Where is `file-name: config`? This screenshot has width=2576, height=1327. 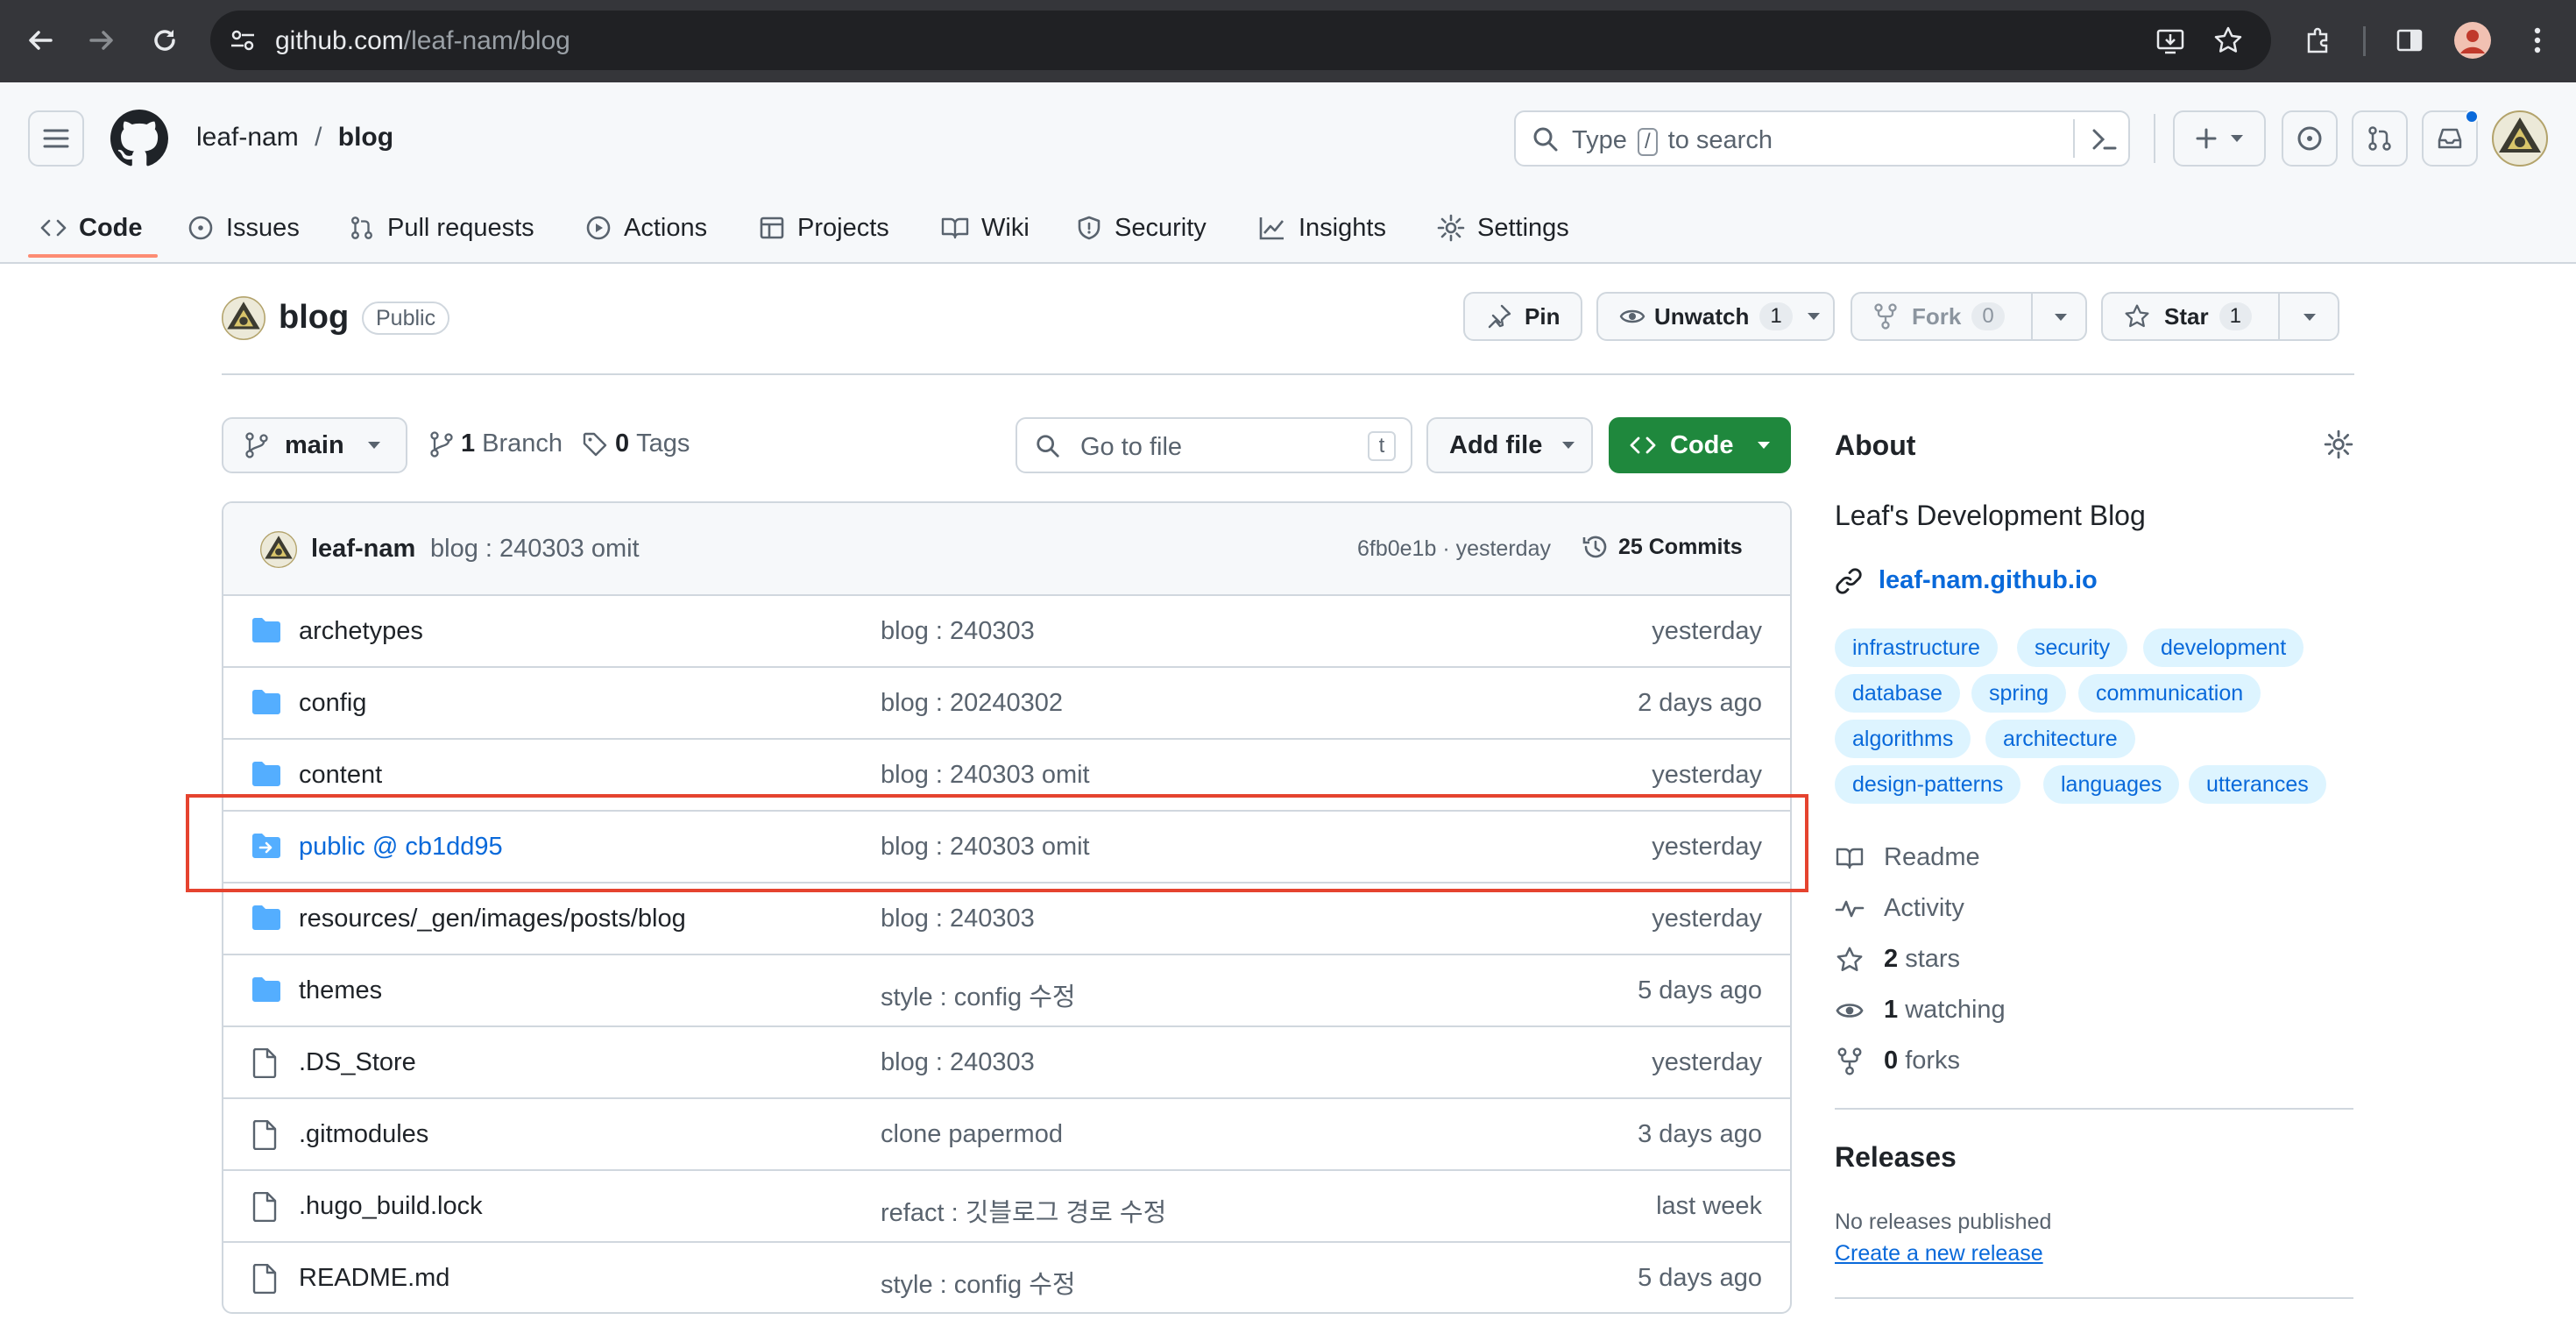 file-name: config is located at coordinates (332, 703).